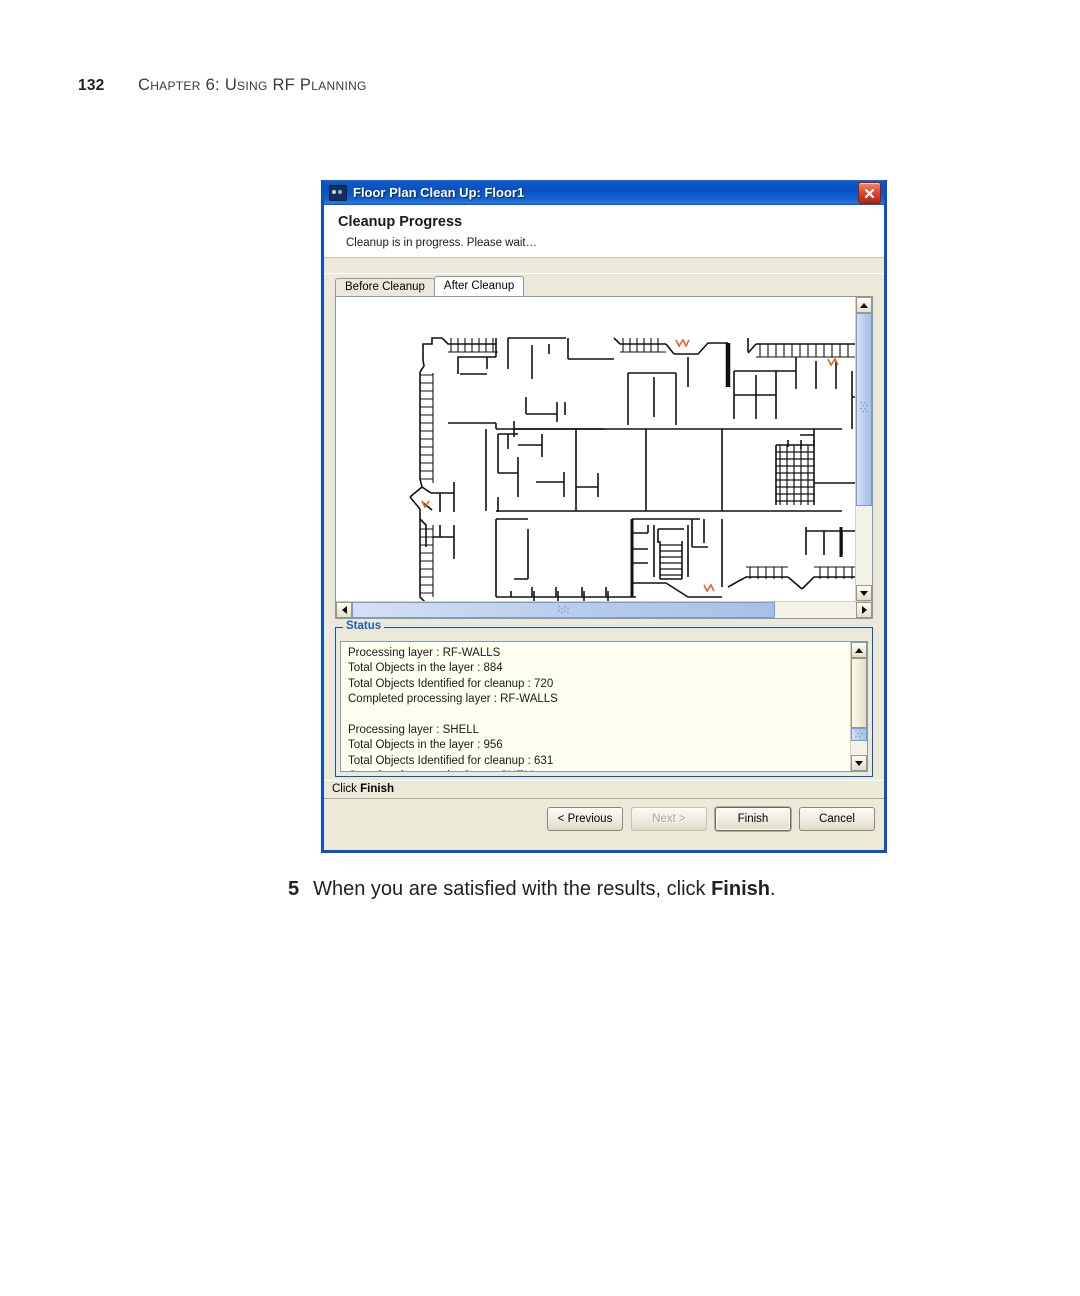 The width and height of the screenshot is (1080, 1296). I want to click on next-button: Next >, so click(669, 819).